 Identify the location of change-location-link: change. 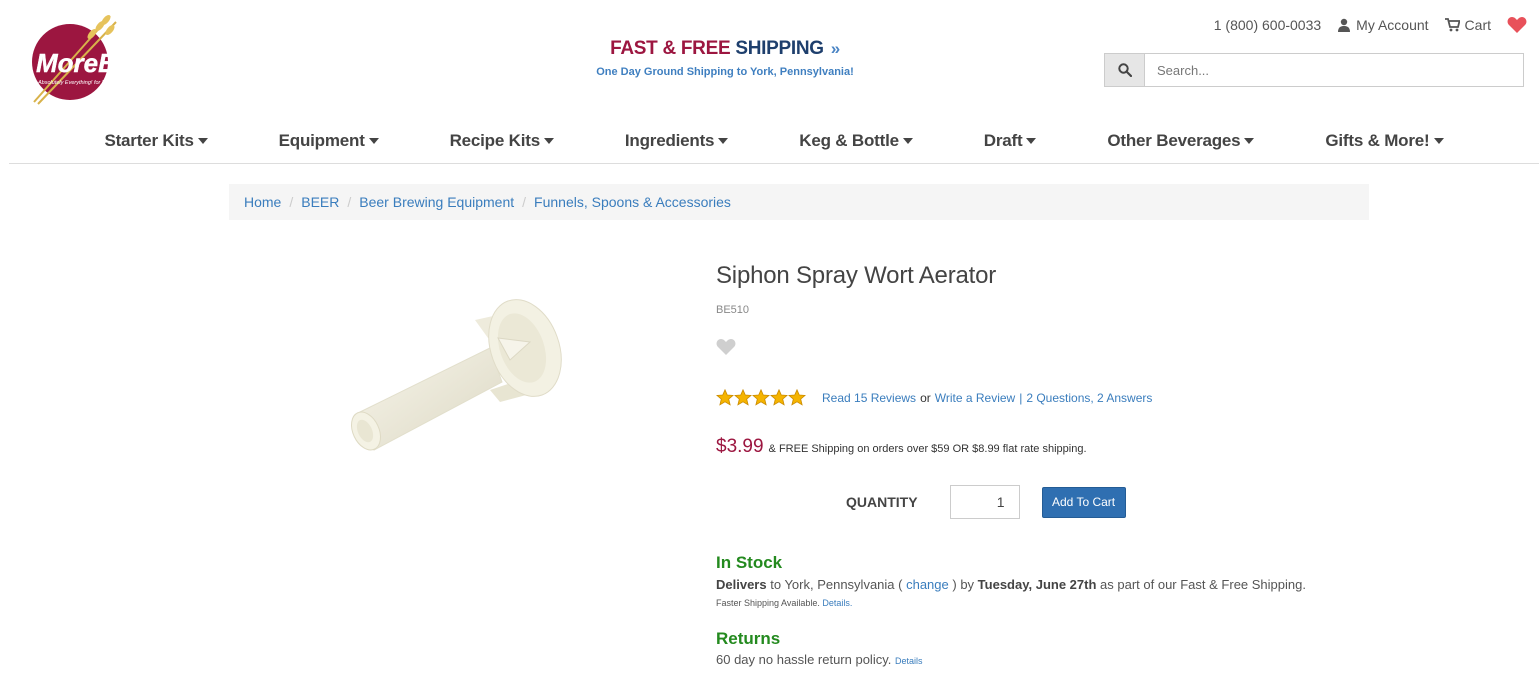
(927, 584).